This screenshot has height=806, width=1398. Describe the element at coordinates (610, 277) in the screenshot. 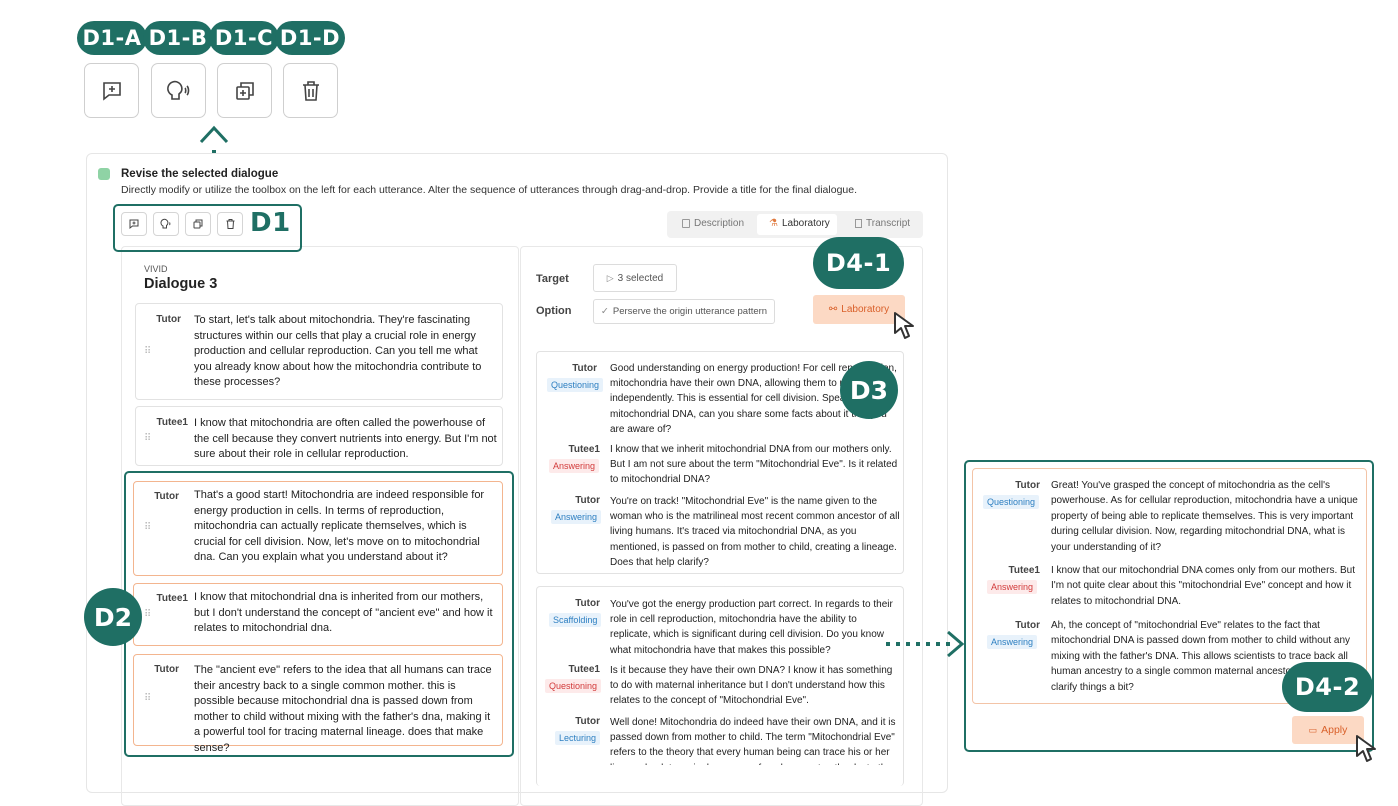

I see `pointer-icon: ▷` at that location.